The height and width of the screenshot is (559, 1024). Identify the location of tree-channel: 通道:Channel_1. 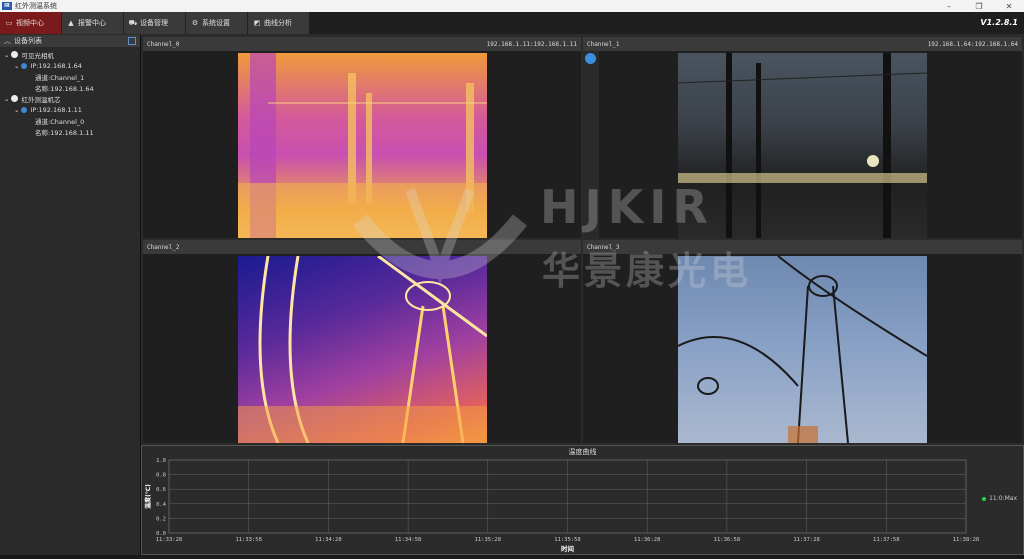
(70, 76).